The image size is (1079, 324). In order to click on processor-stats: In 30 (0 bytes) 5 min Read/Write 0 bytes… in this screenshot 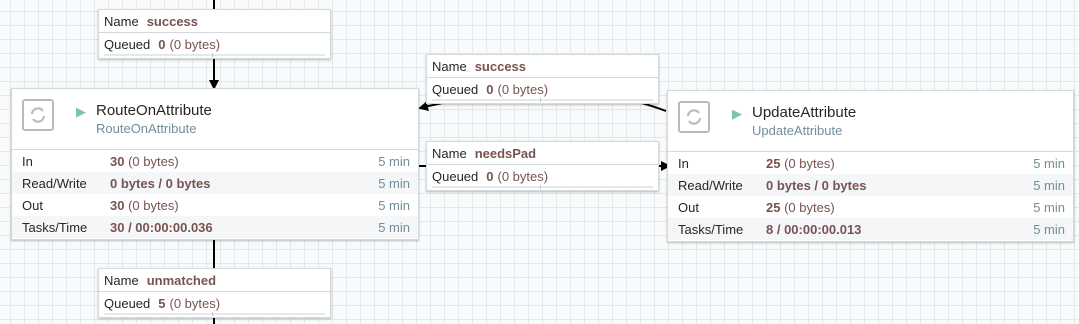, I will do `click(215, 194)`.